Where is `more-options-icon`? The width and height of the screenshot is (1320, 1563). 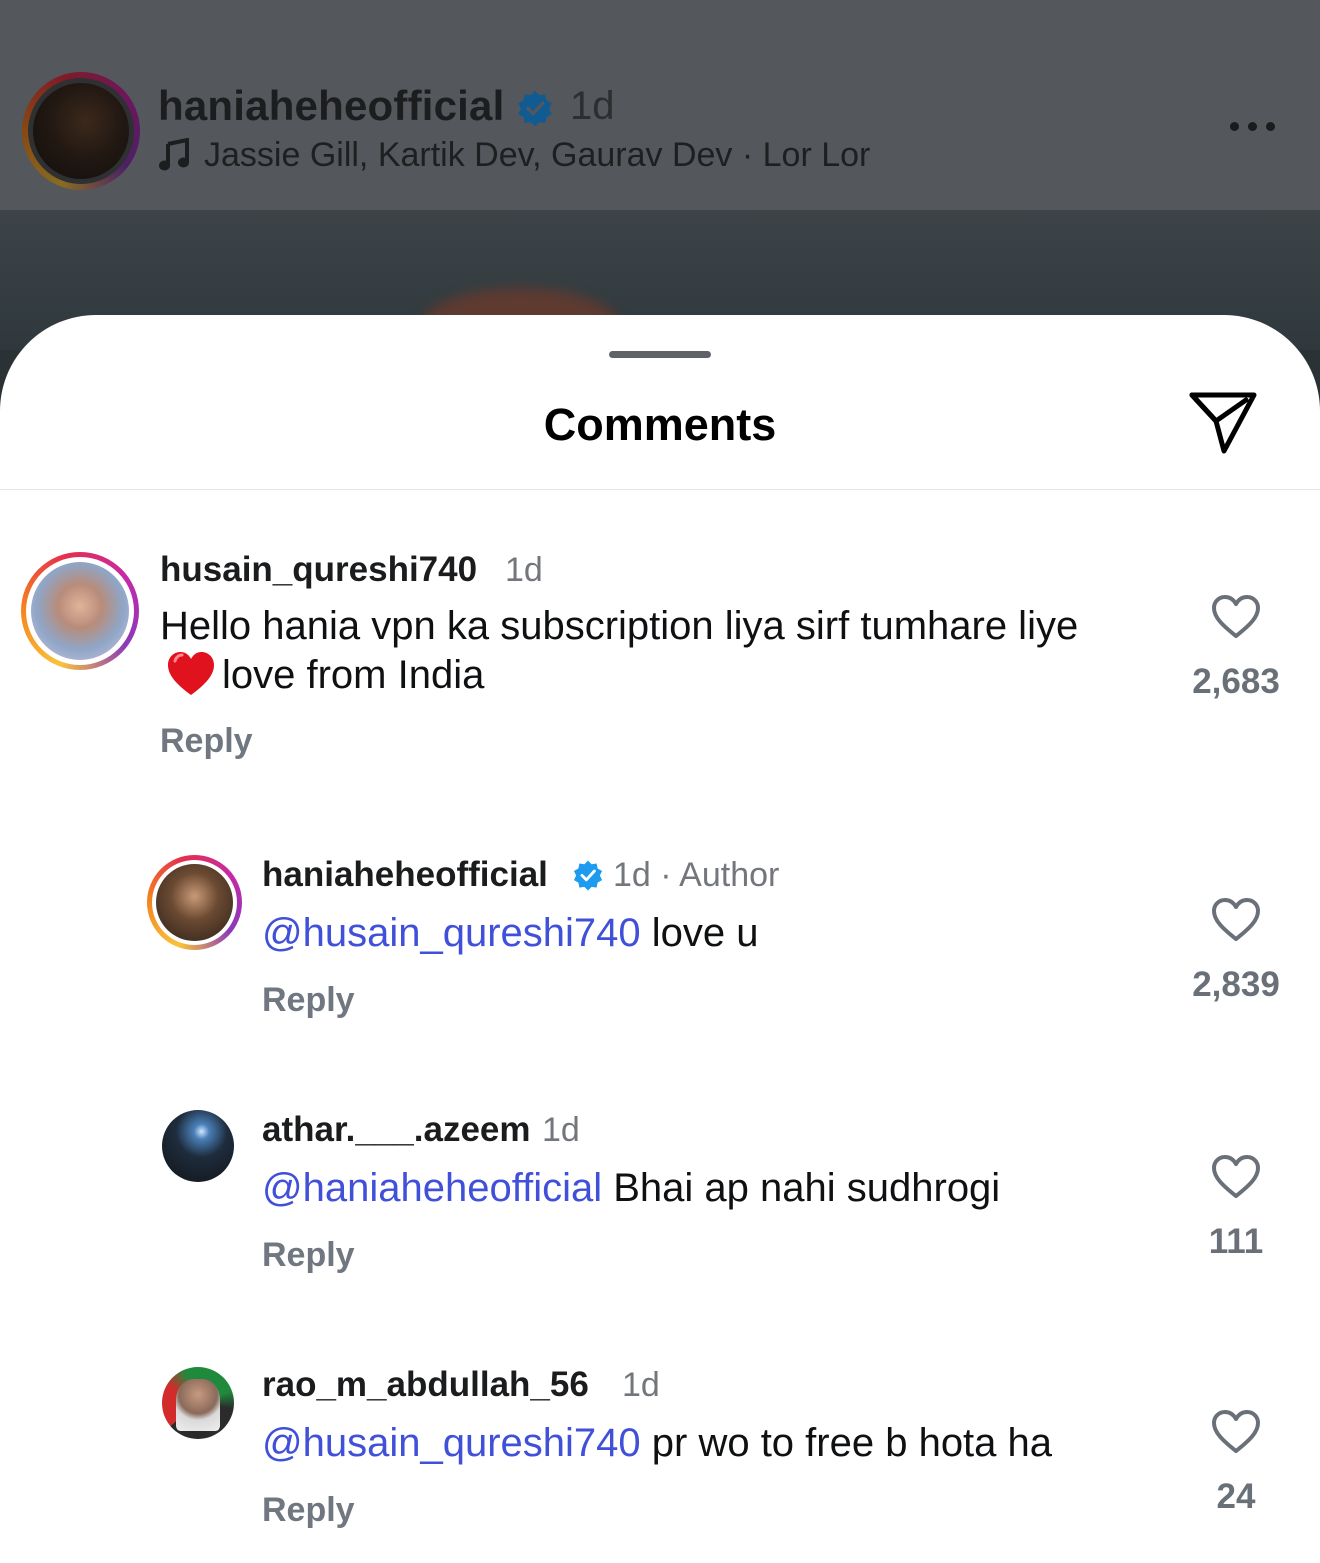 more-options-icon is located at coordinates (1253, 127).